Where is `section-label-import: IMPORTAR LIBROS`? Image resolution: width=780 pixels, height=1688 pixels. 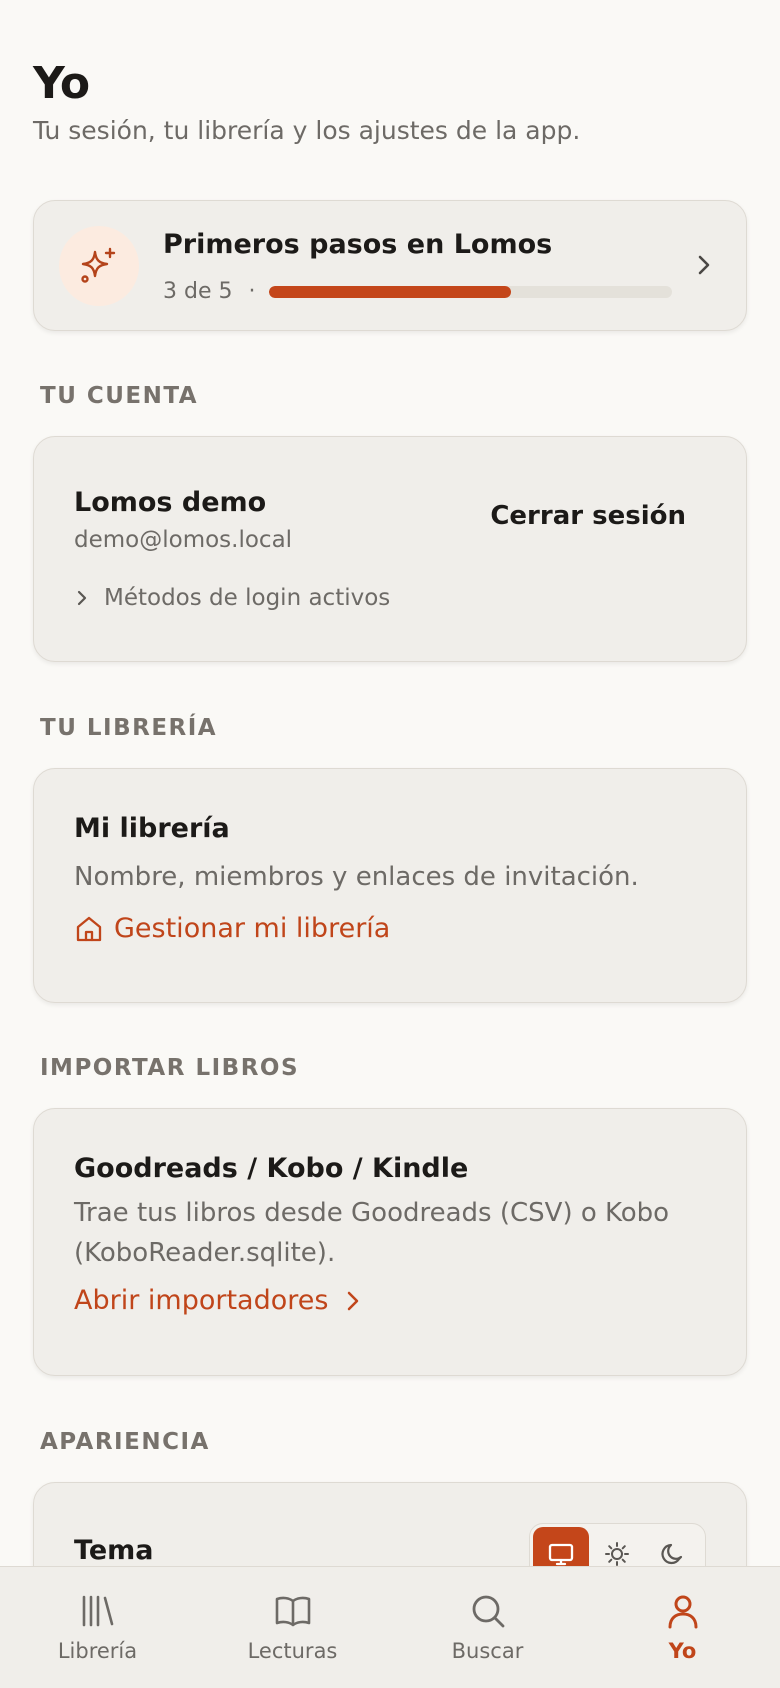
section-label-import: IMPORTAR LIBROS is located at coordinates (170, 1068).